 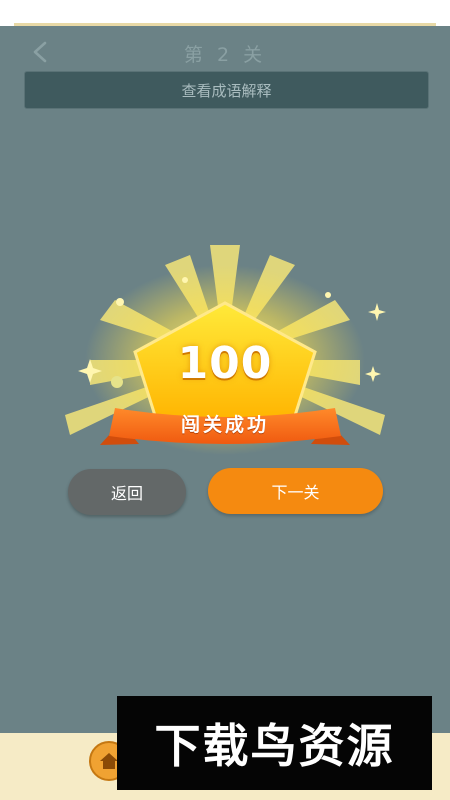 I want to click on top-status-strip, so click(x=225, y=13).